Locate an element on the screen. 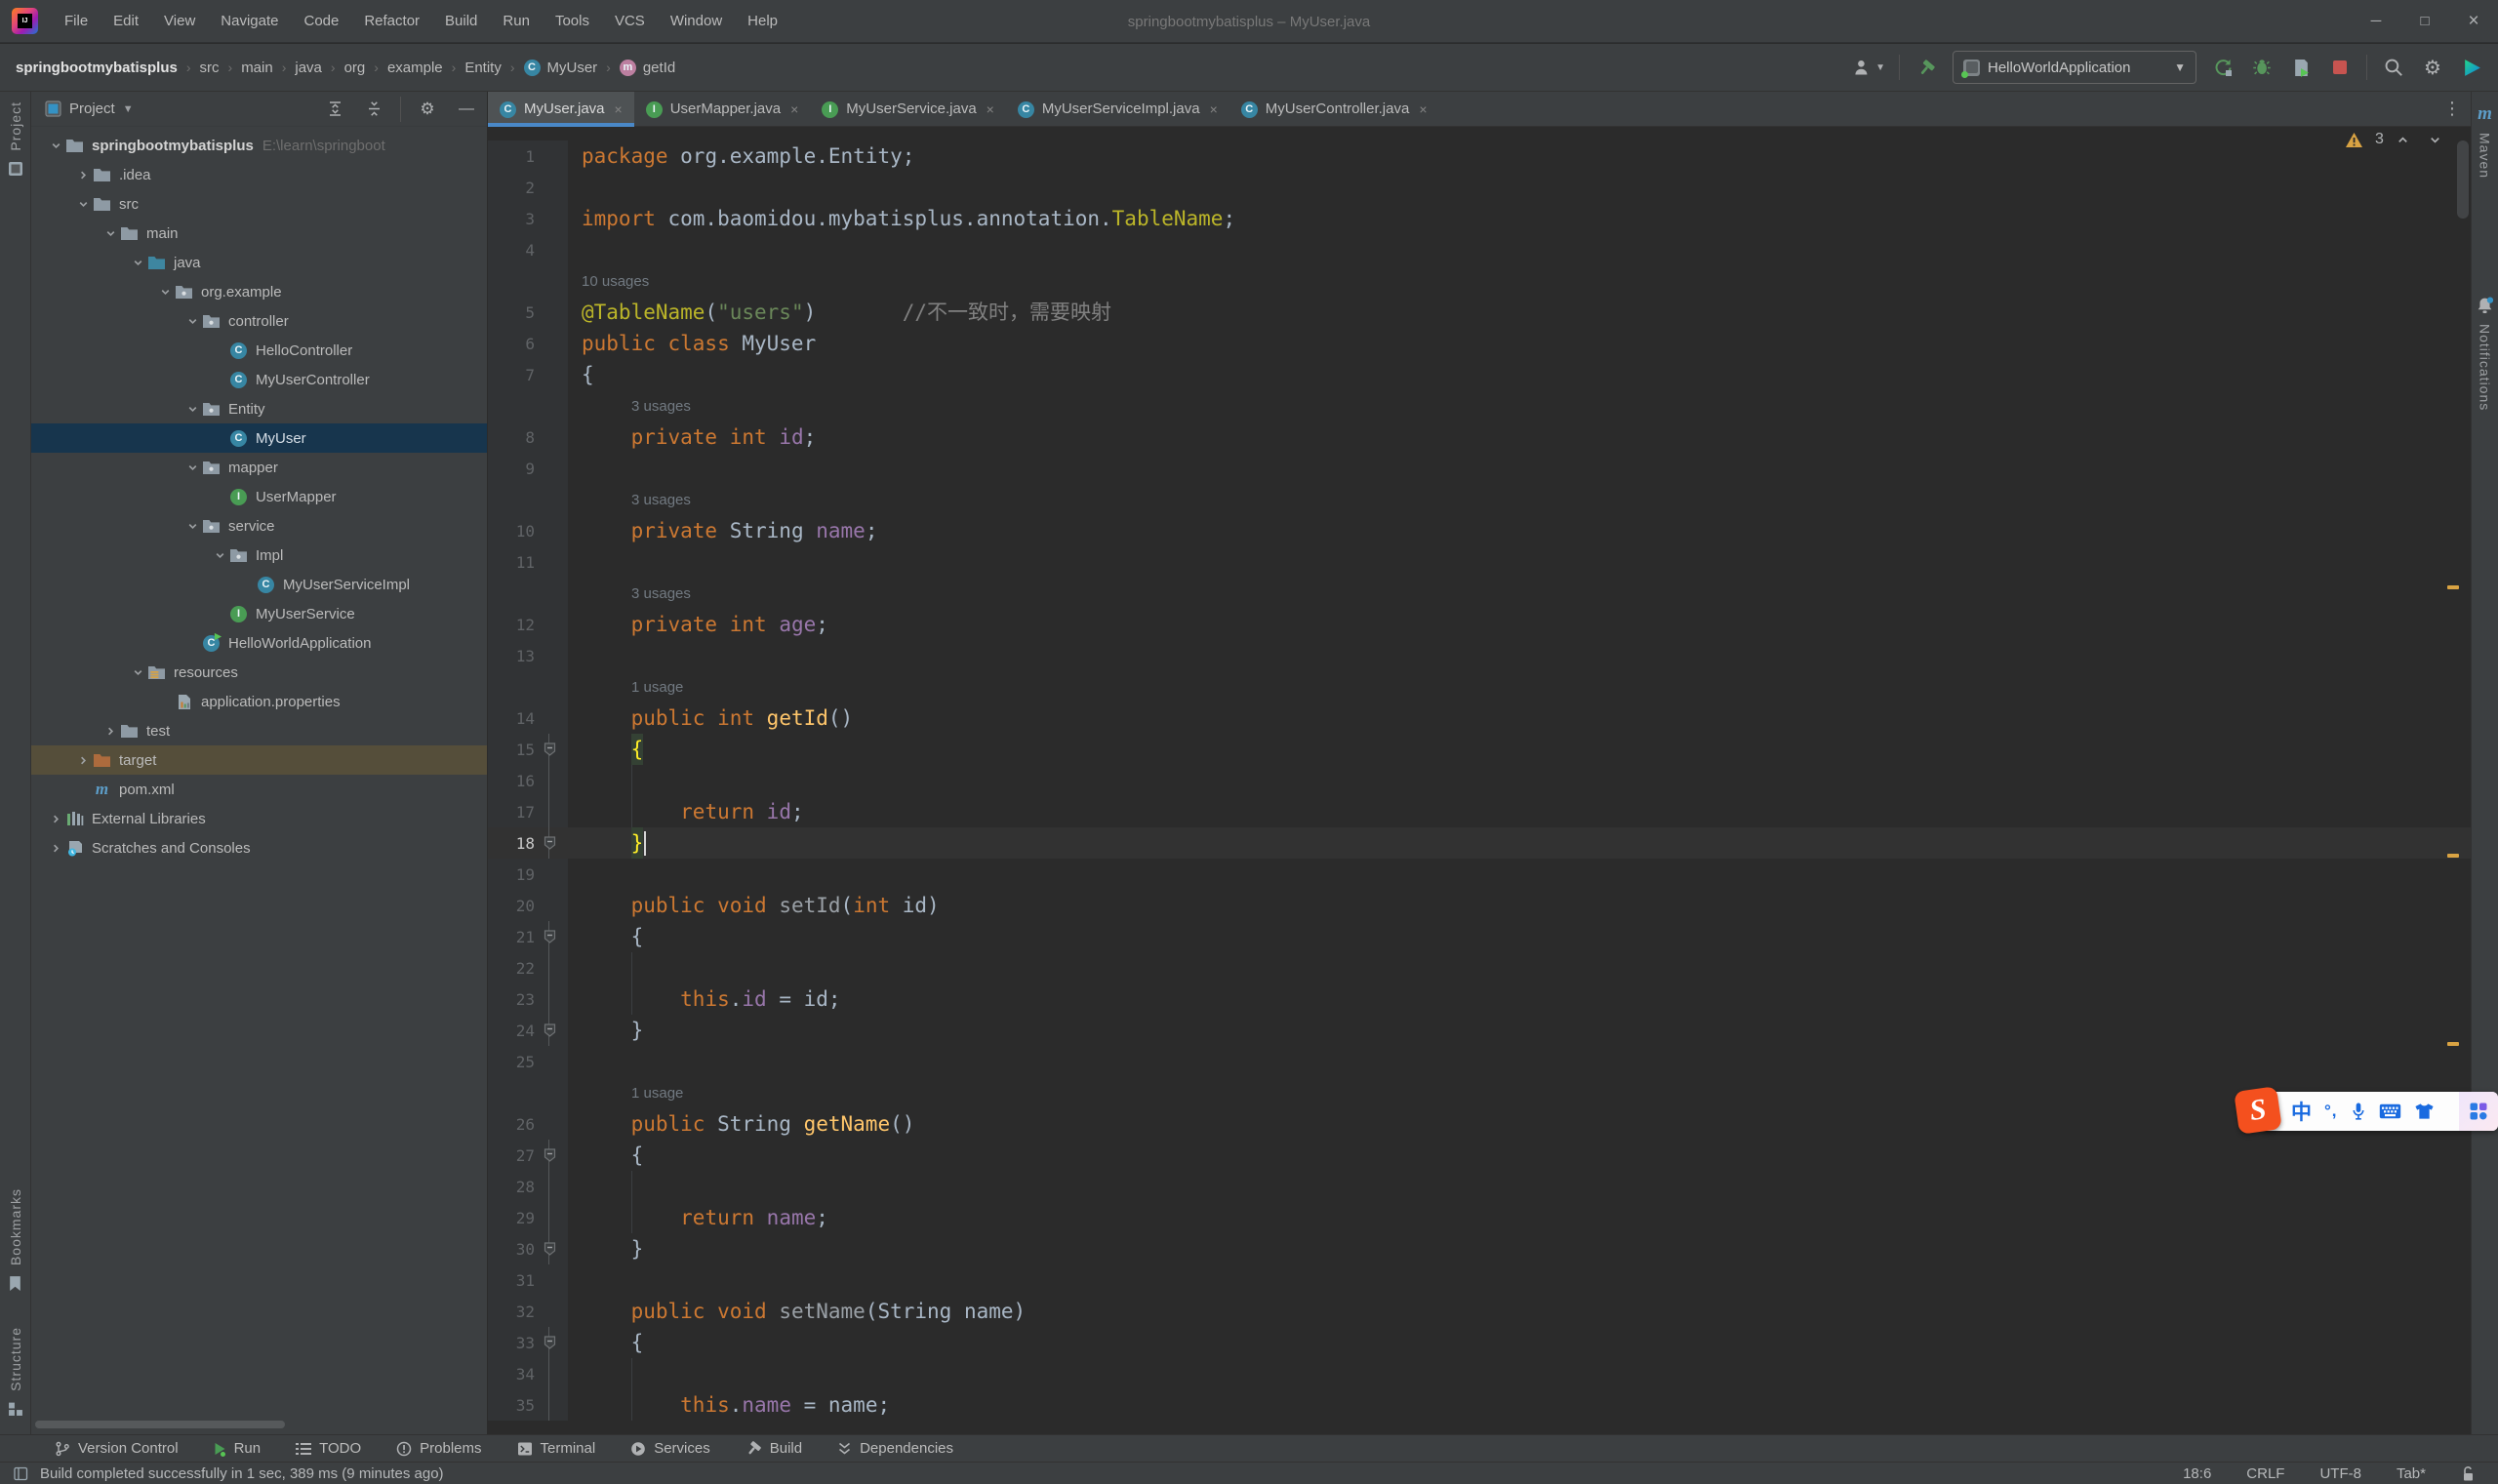 Image resolution: width=2498 pixels, height=1484 pixels. gutter: 11 is located at coordinates (528, 562).